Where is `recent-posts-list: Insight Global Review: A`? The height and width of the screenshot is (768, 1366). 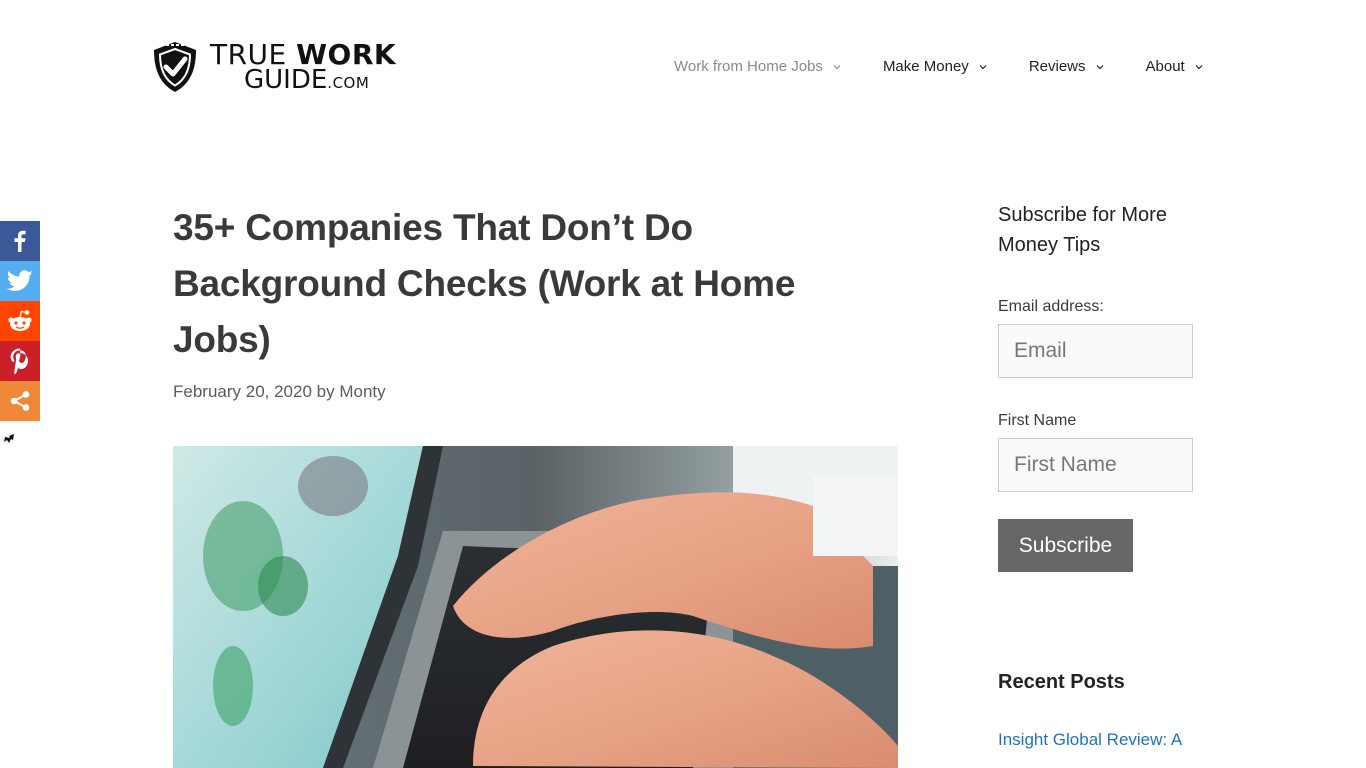
recent-posts-list: Insight Global Review: A is located at coordinates (1090, 740).